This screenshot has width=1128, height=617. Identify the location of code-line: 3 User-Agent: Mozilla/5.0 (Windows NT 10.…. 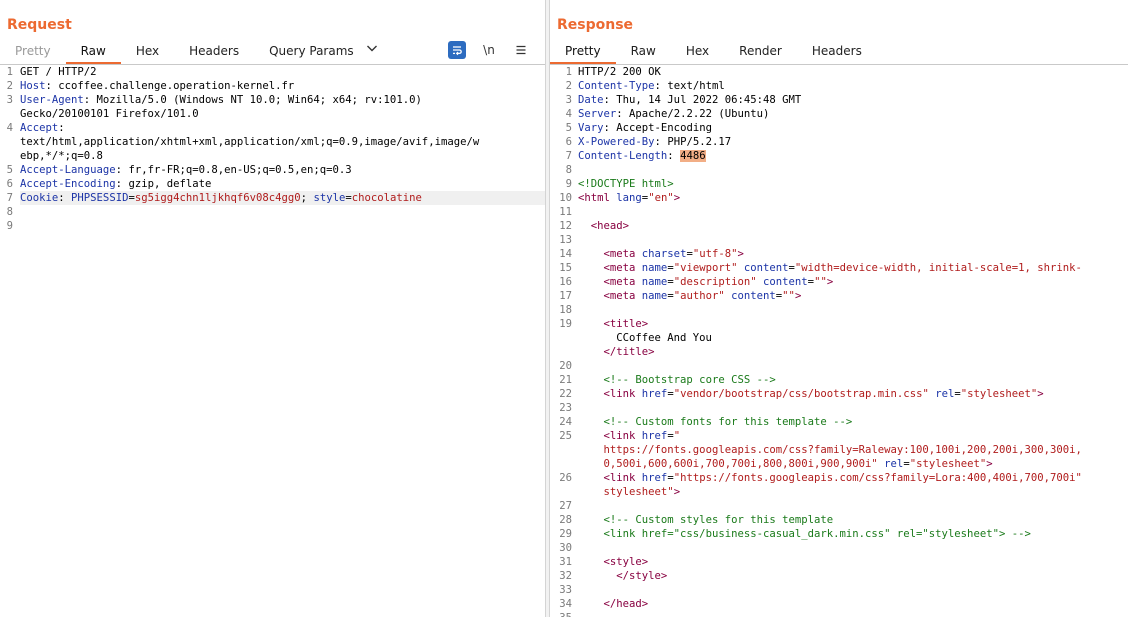
(272, 100).